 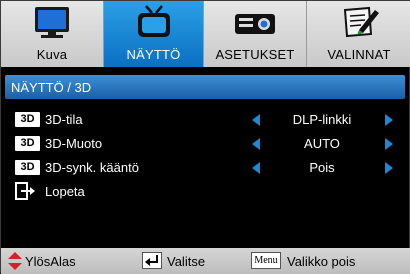 What do you see at coordinates (322, 143) in the screenshot?
I see `row-value: AUTO` at bounding box center [322, 143].